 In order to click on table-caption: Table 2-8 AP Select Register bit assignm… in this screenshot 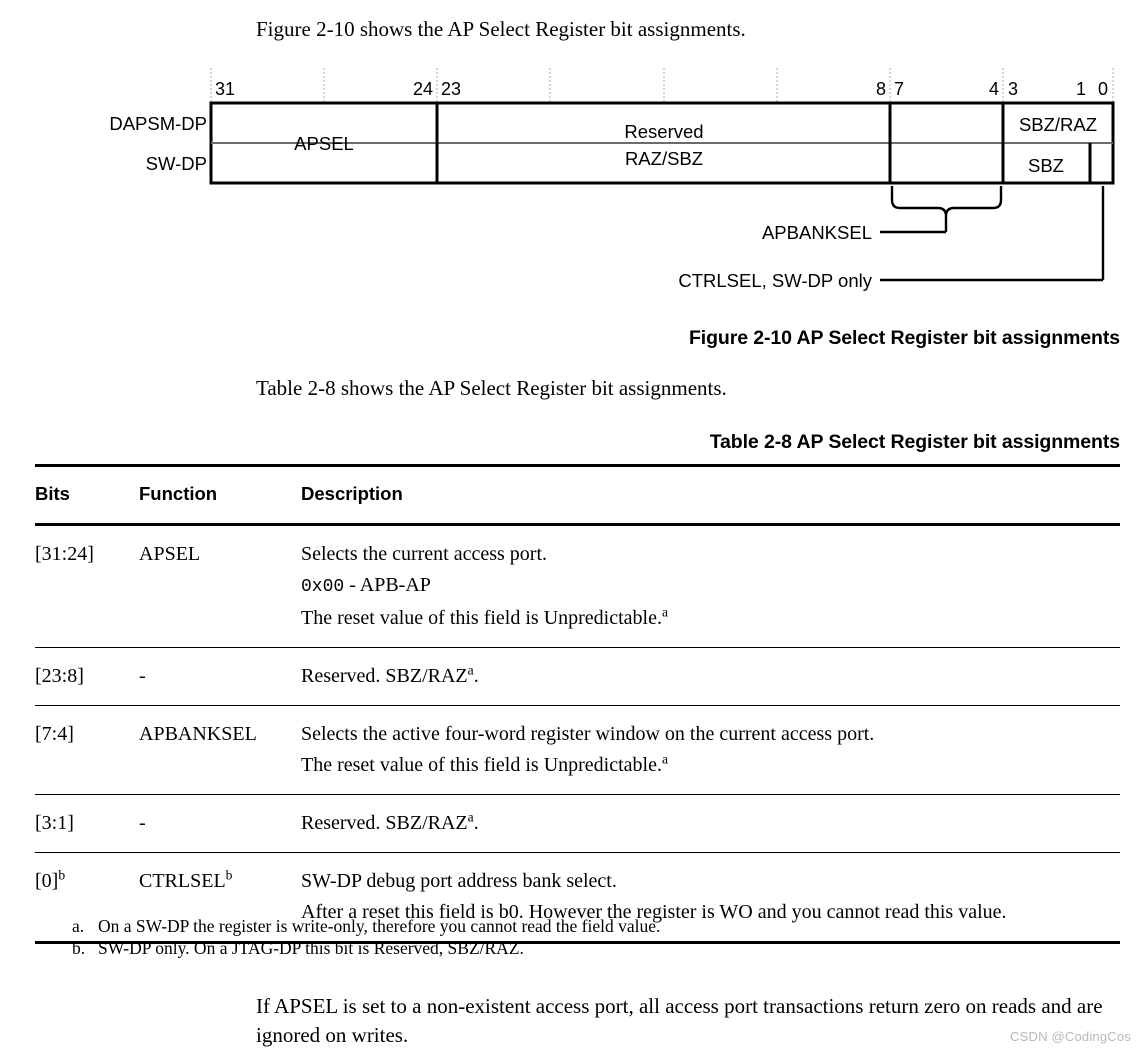, I will do `click(914, 442)`.